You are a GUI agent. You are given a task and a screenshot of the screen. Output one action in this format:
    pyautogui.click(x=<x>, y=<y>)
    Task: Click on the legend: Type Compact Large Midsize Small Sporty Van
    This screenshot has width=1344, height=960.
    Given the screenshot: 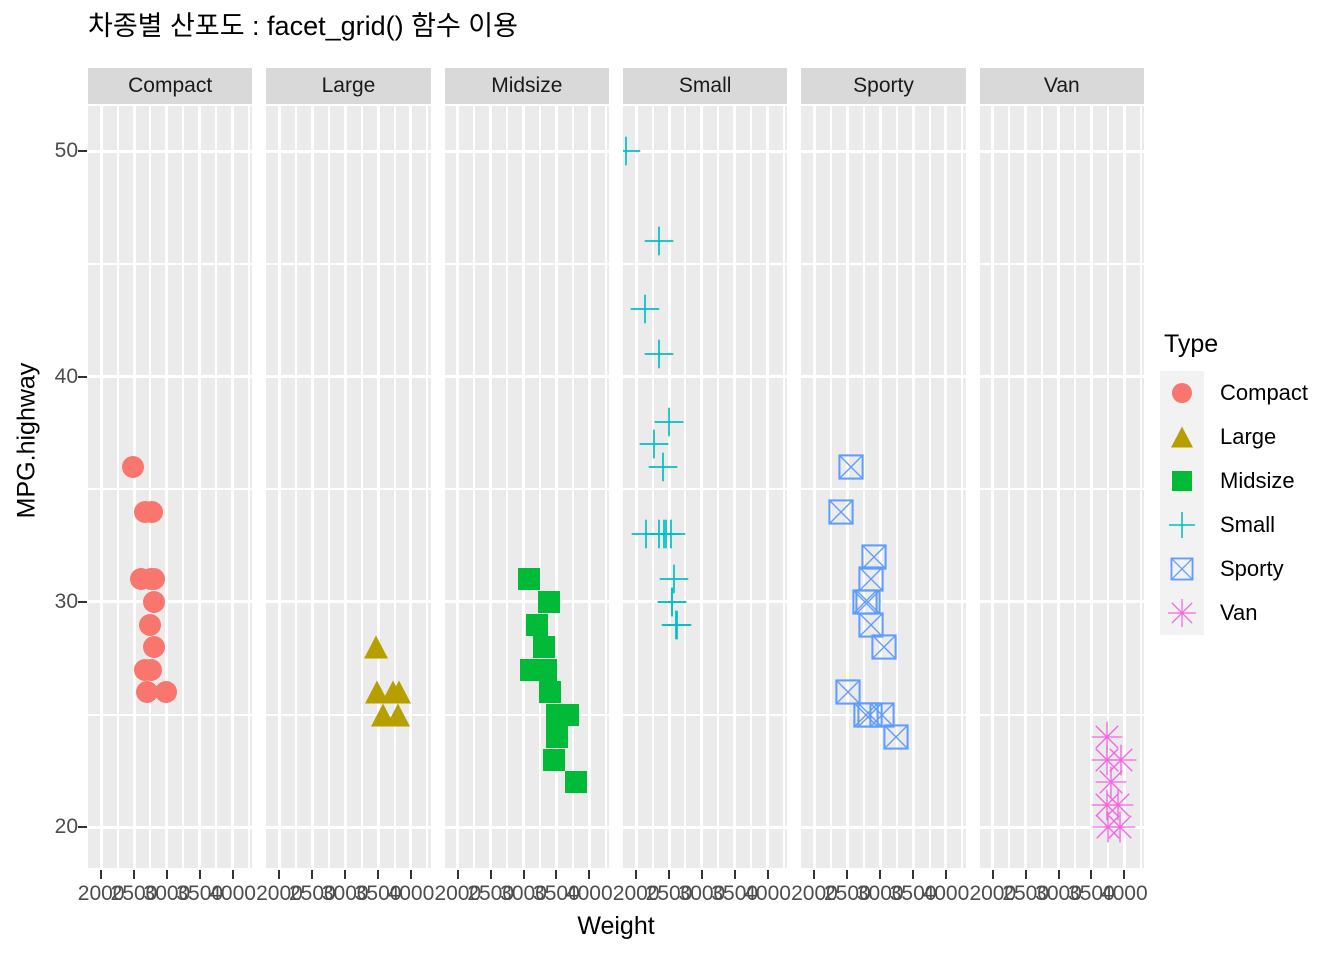 What is the action you would take?
    pyautogui.click(x=1250, y=482)
    